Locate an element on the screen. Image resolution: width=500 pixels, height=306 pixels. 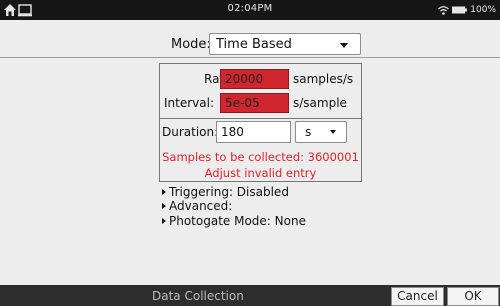
mode-dropdown: Time Based is located at coordinates (285, 44).